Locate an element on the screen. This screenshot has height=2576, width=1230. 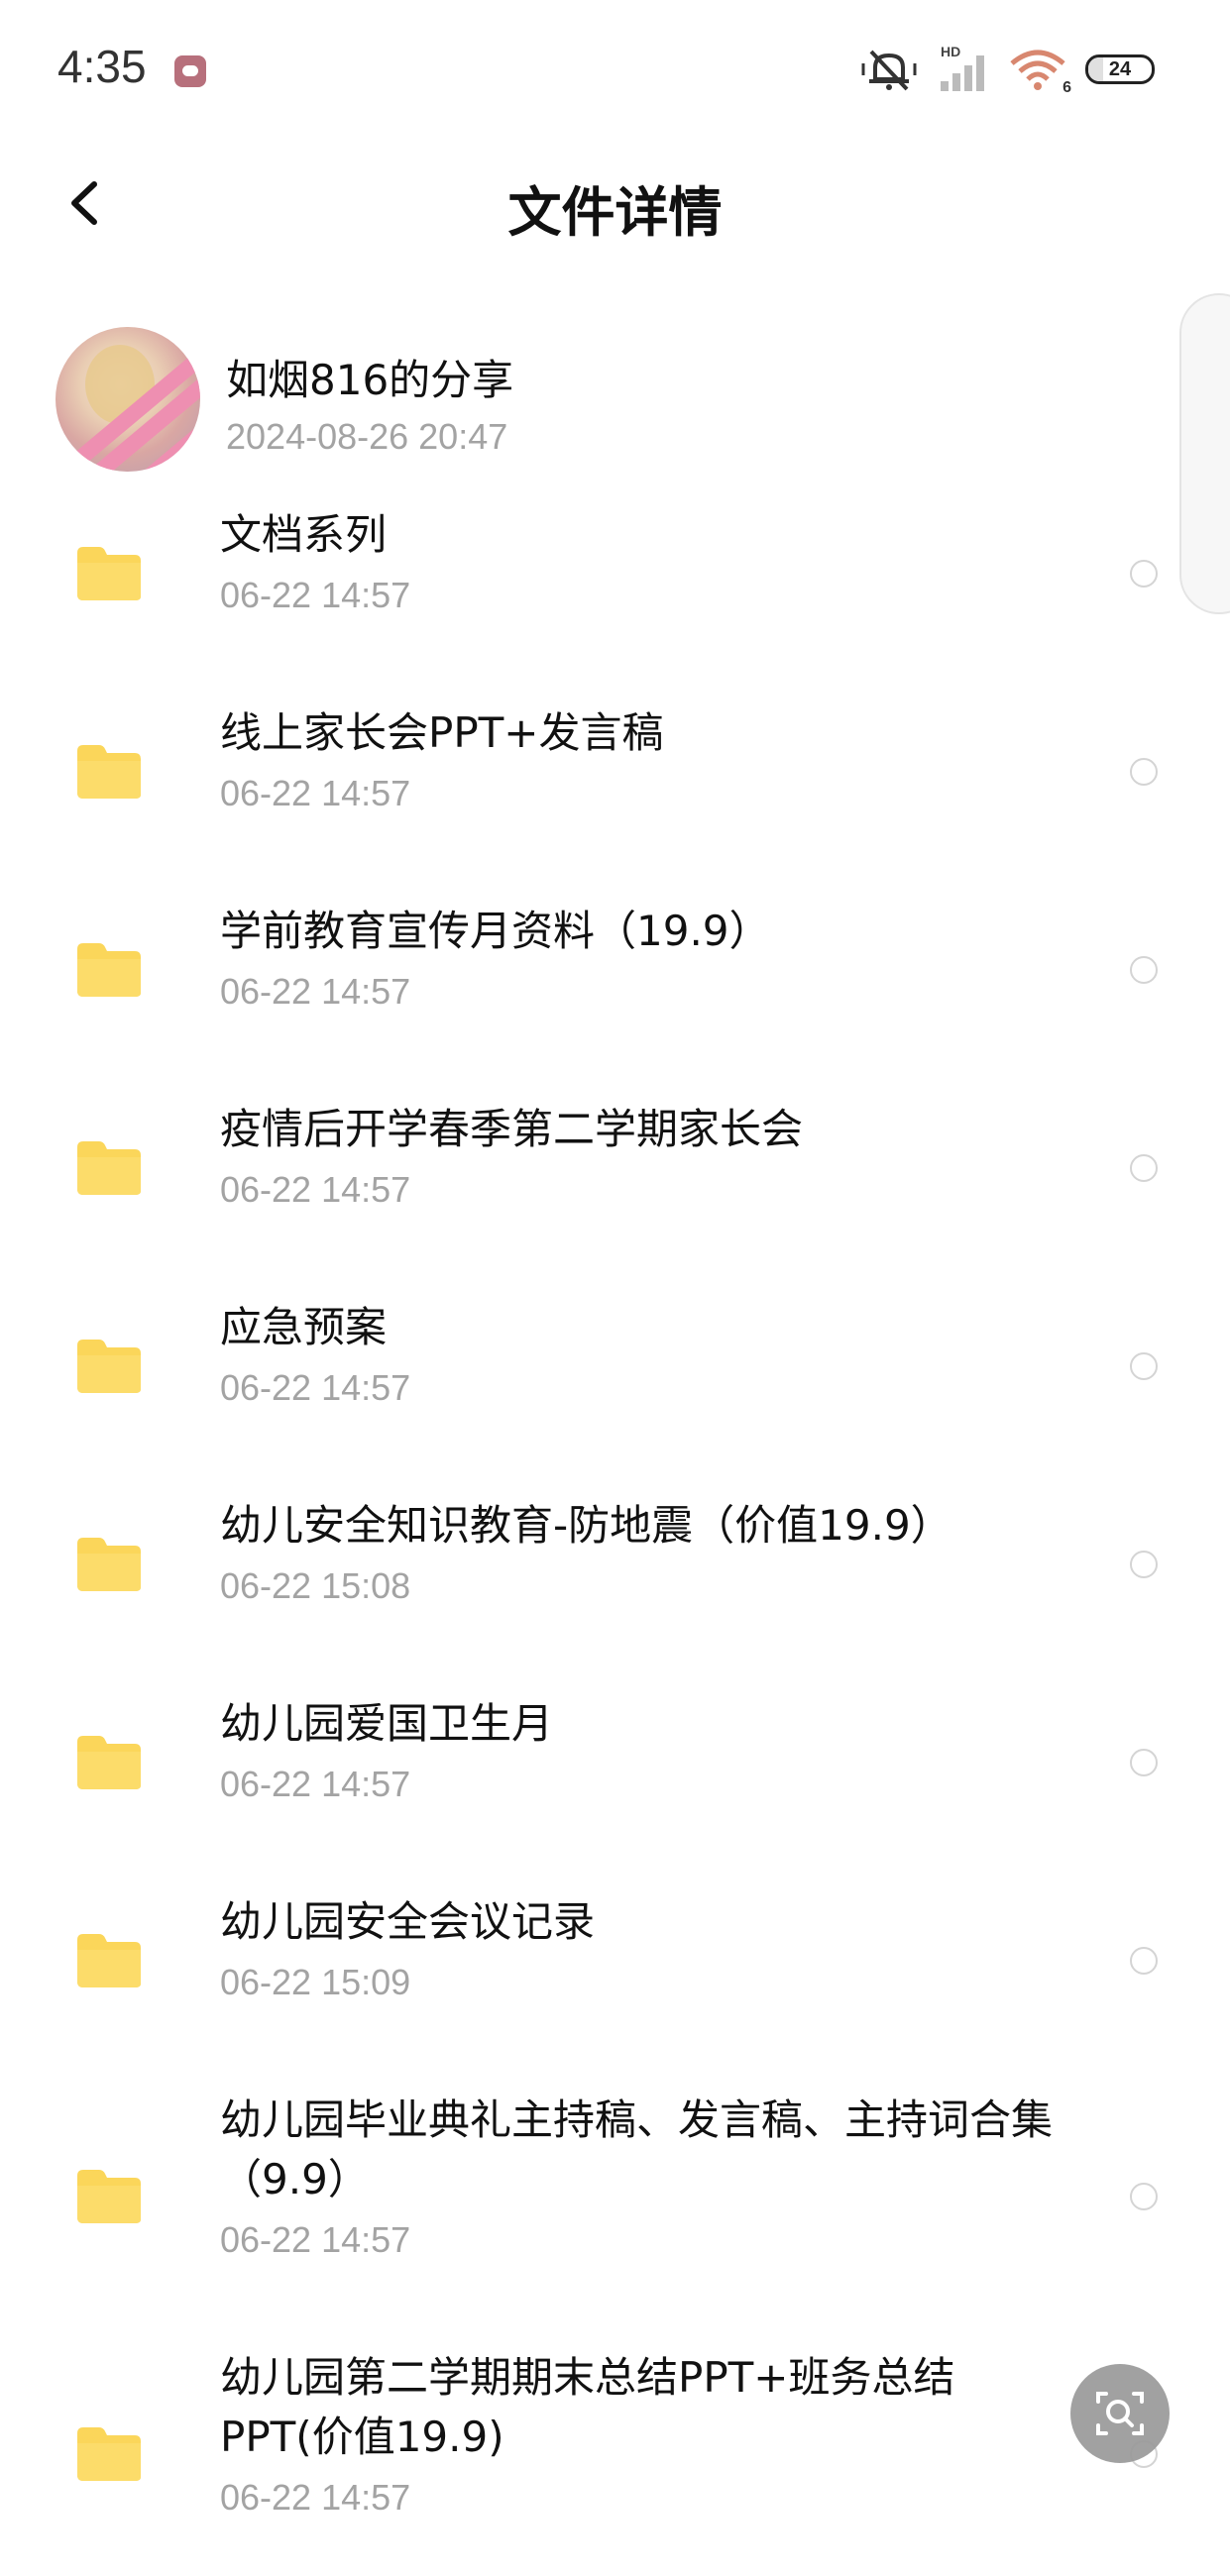
battery-fill is located at coordinates (1096, 69).